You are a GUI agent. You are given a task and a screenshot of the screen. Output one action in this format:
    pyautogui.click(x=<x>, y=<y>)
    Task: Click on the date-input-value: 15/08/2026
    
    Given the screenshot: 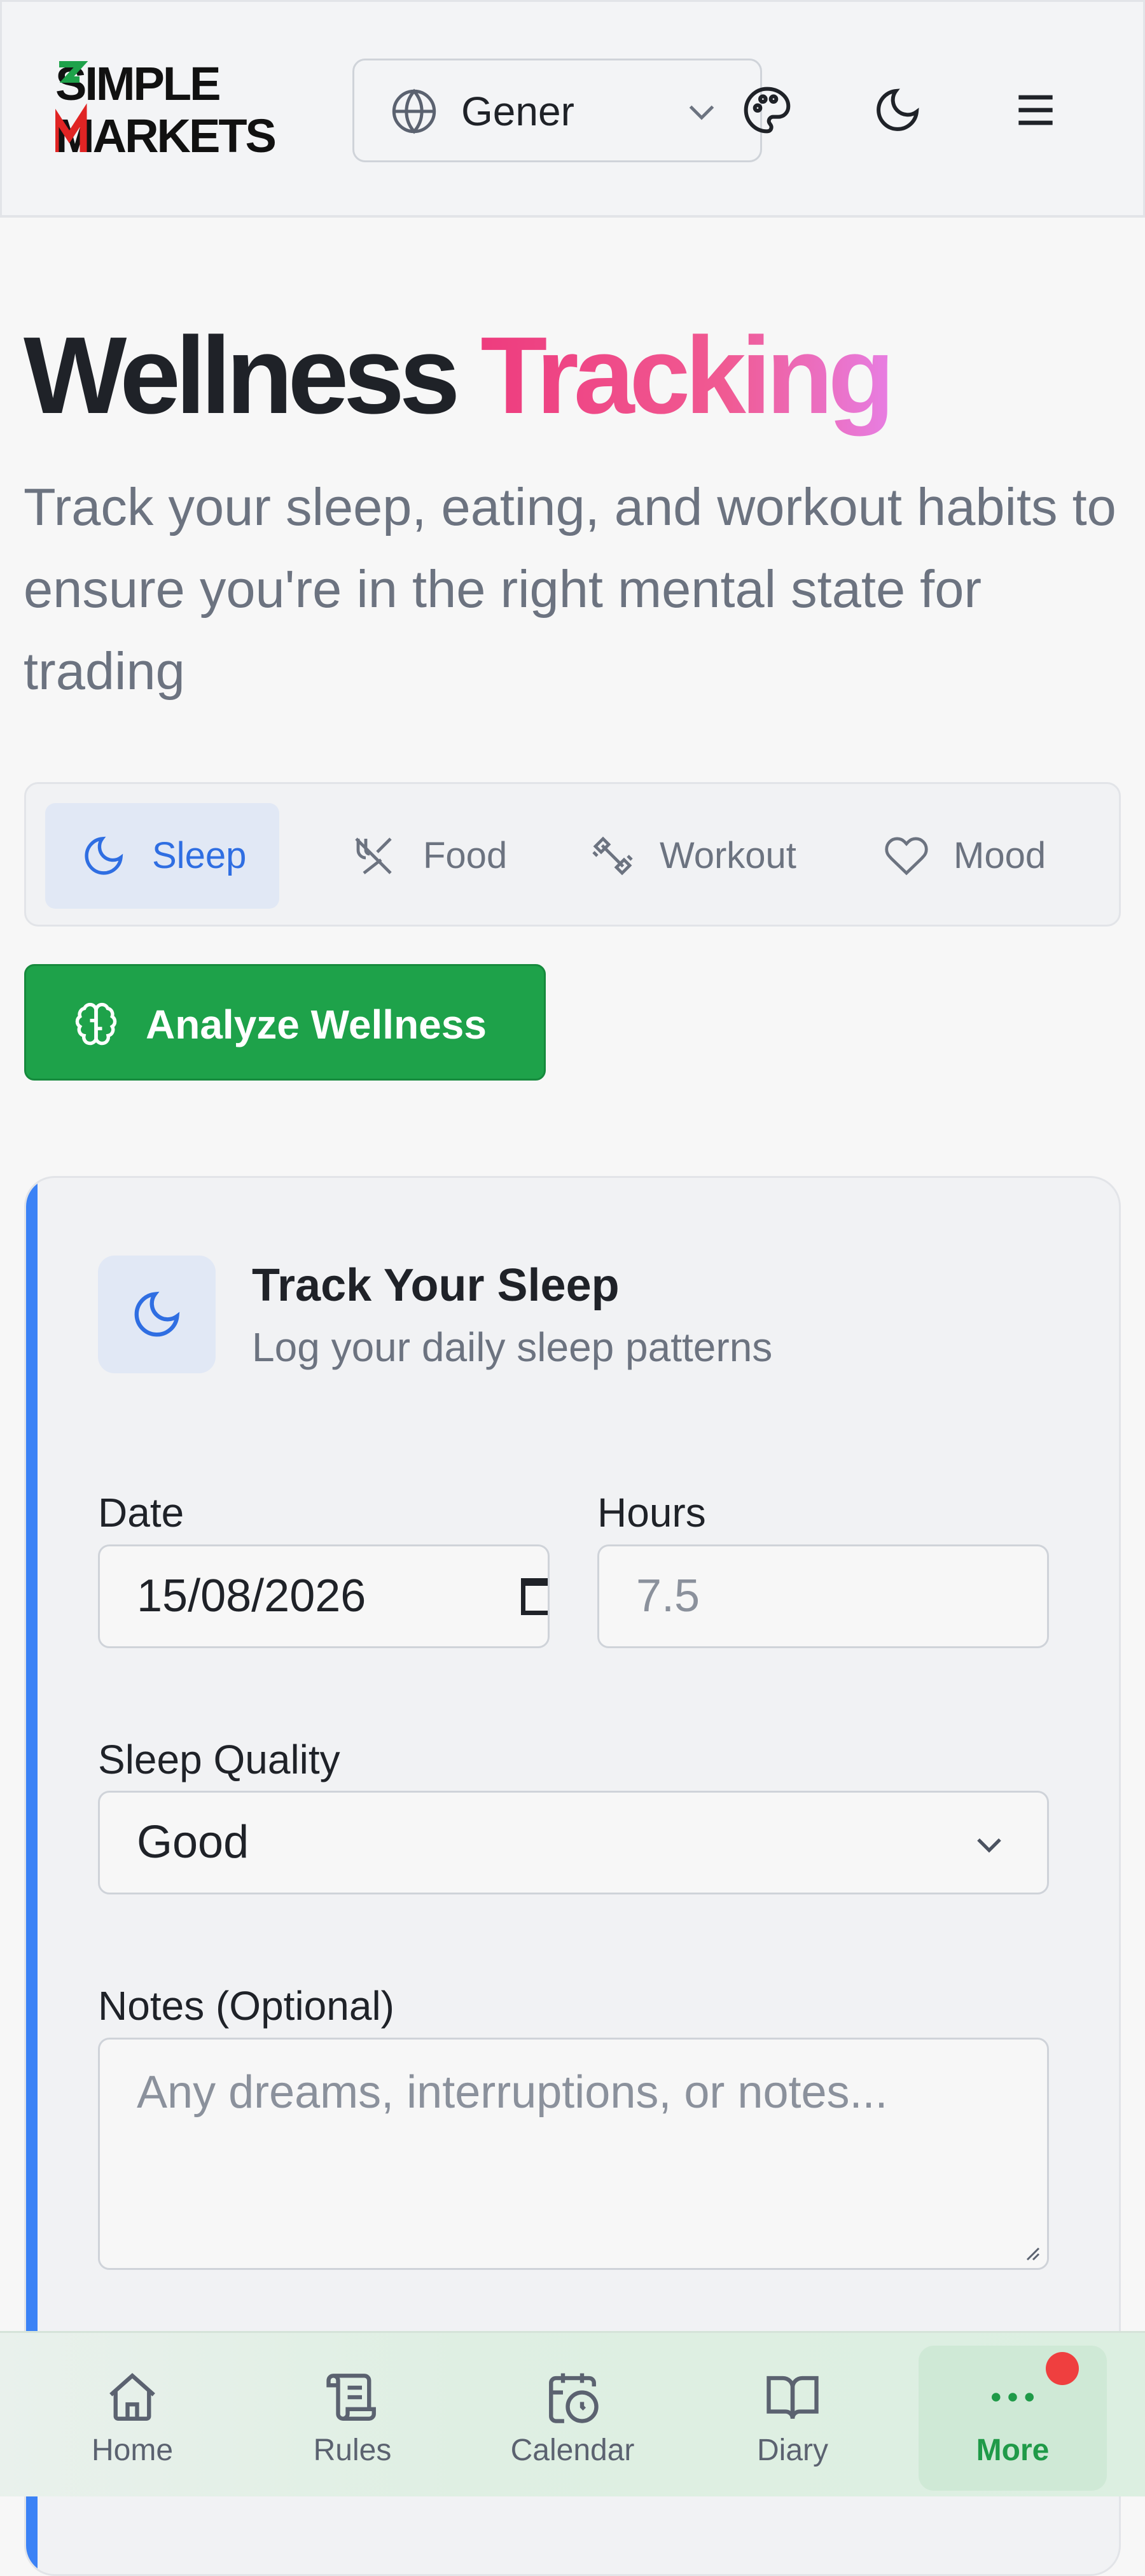 What is the action you would take?
    pyautogui.click(x=251, y=1596)
    